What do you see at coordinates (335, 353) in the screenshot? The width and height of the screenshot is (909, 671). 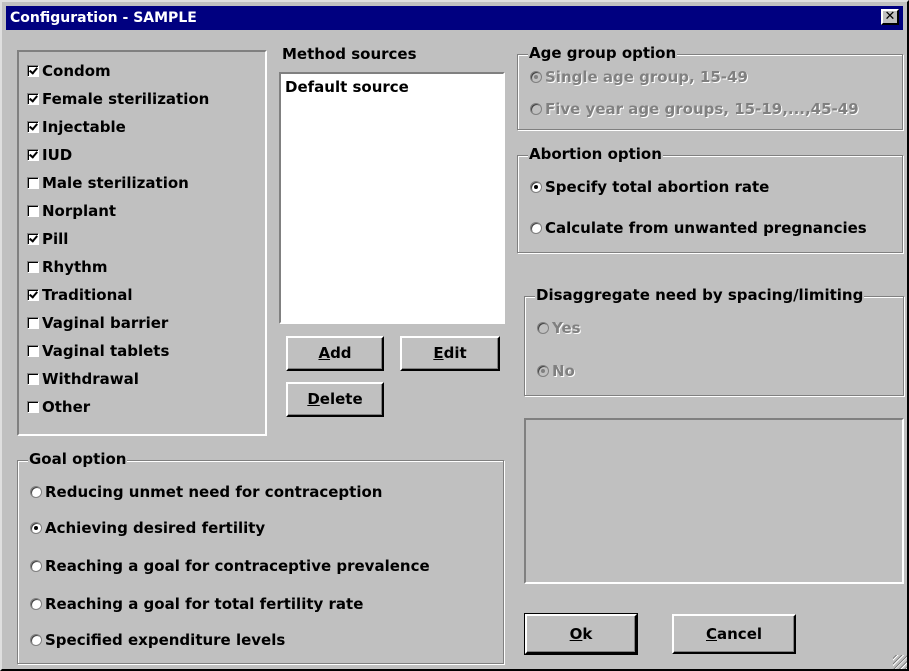 I see `add-source-button: Add` at bounding box center [335, 353].